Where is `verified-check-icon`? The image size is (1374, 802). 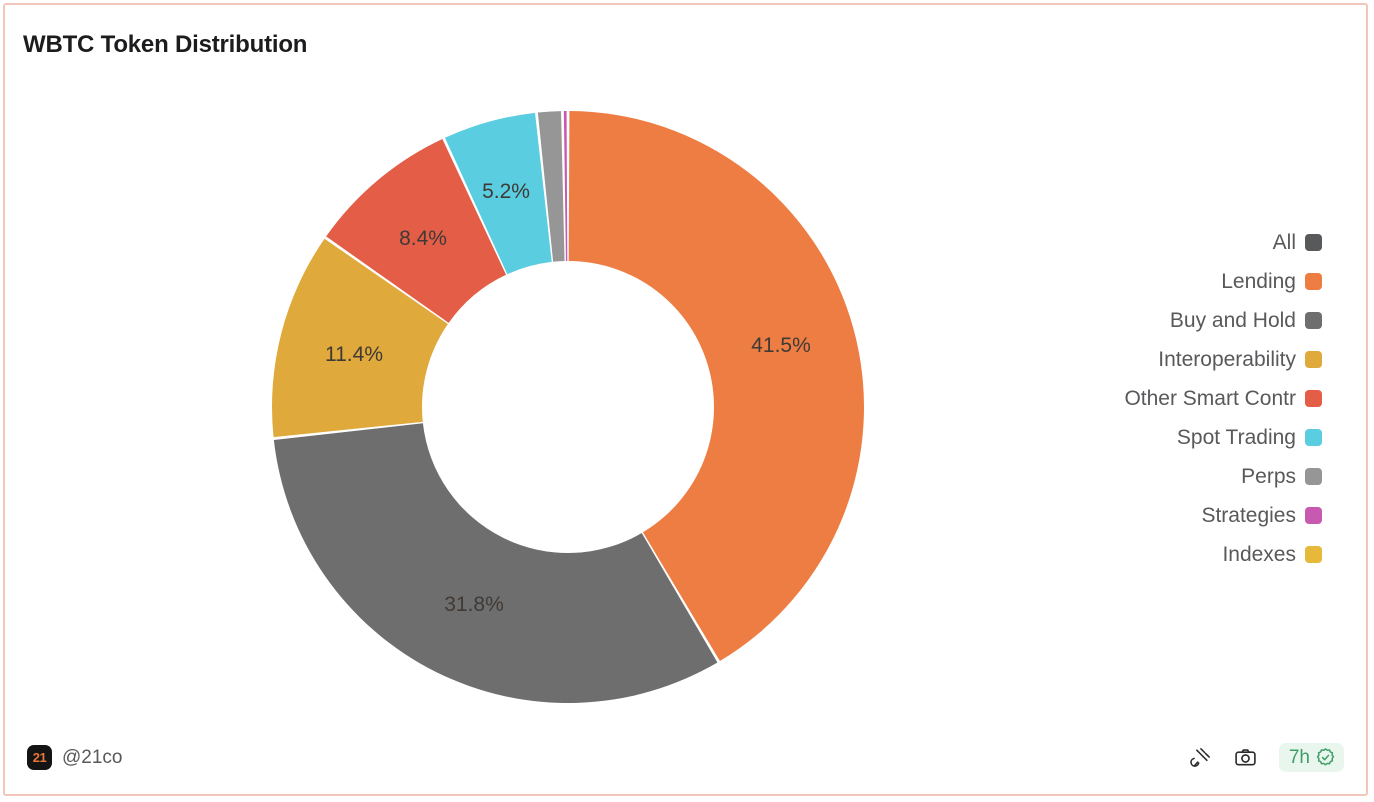 verified-check-icon is located at coordinates (1325, 757).